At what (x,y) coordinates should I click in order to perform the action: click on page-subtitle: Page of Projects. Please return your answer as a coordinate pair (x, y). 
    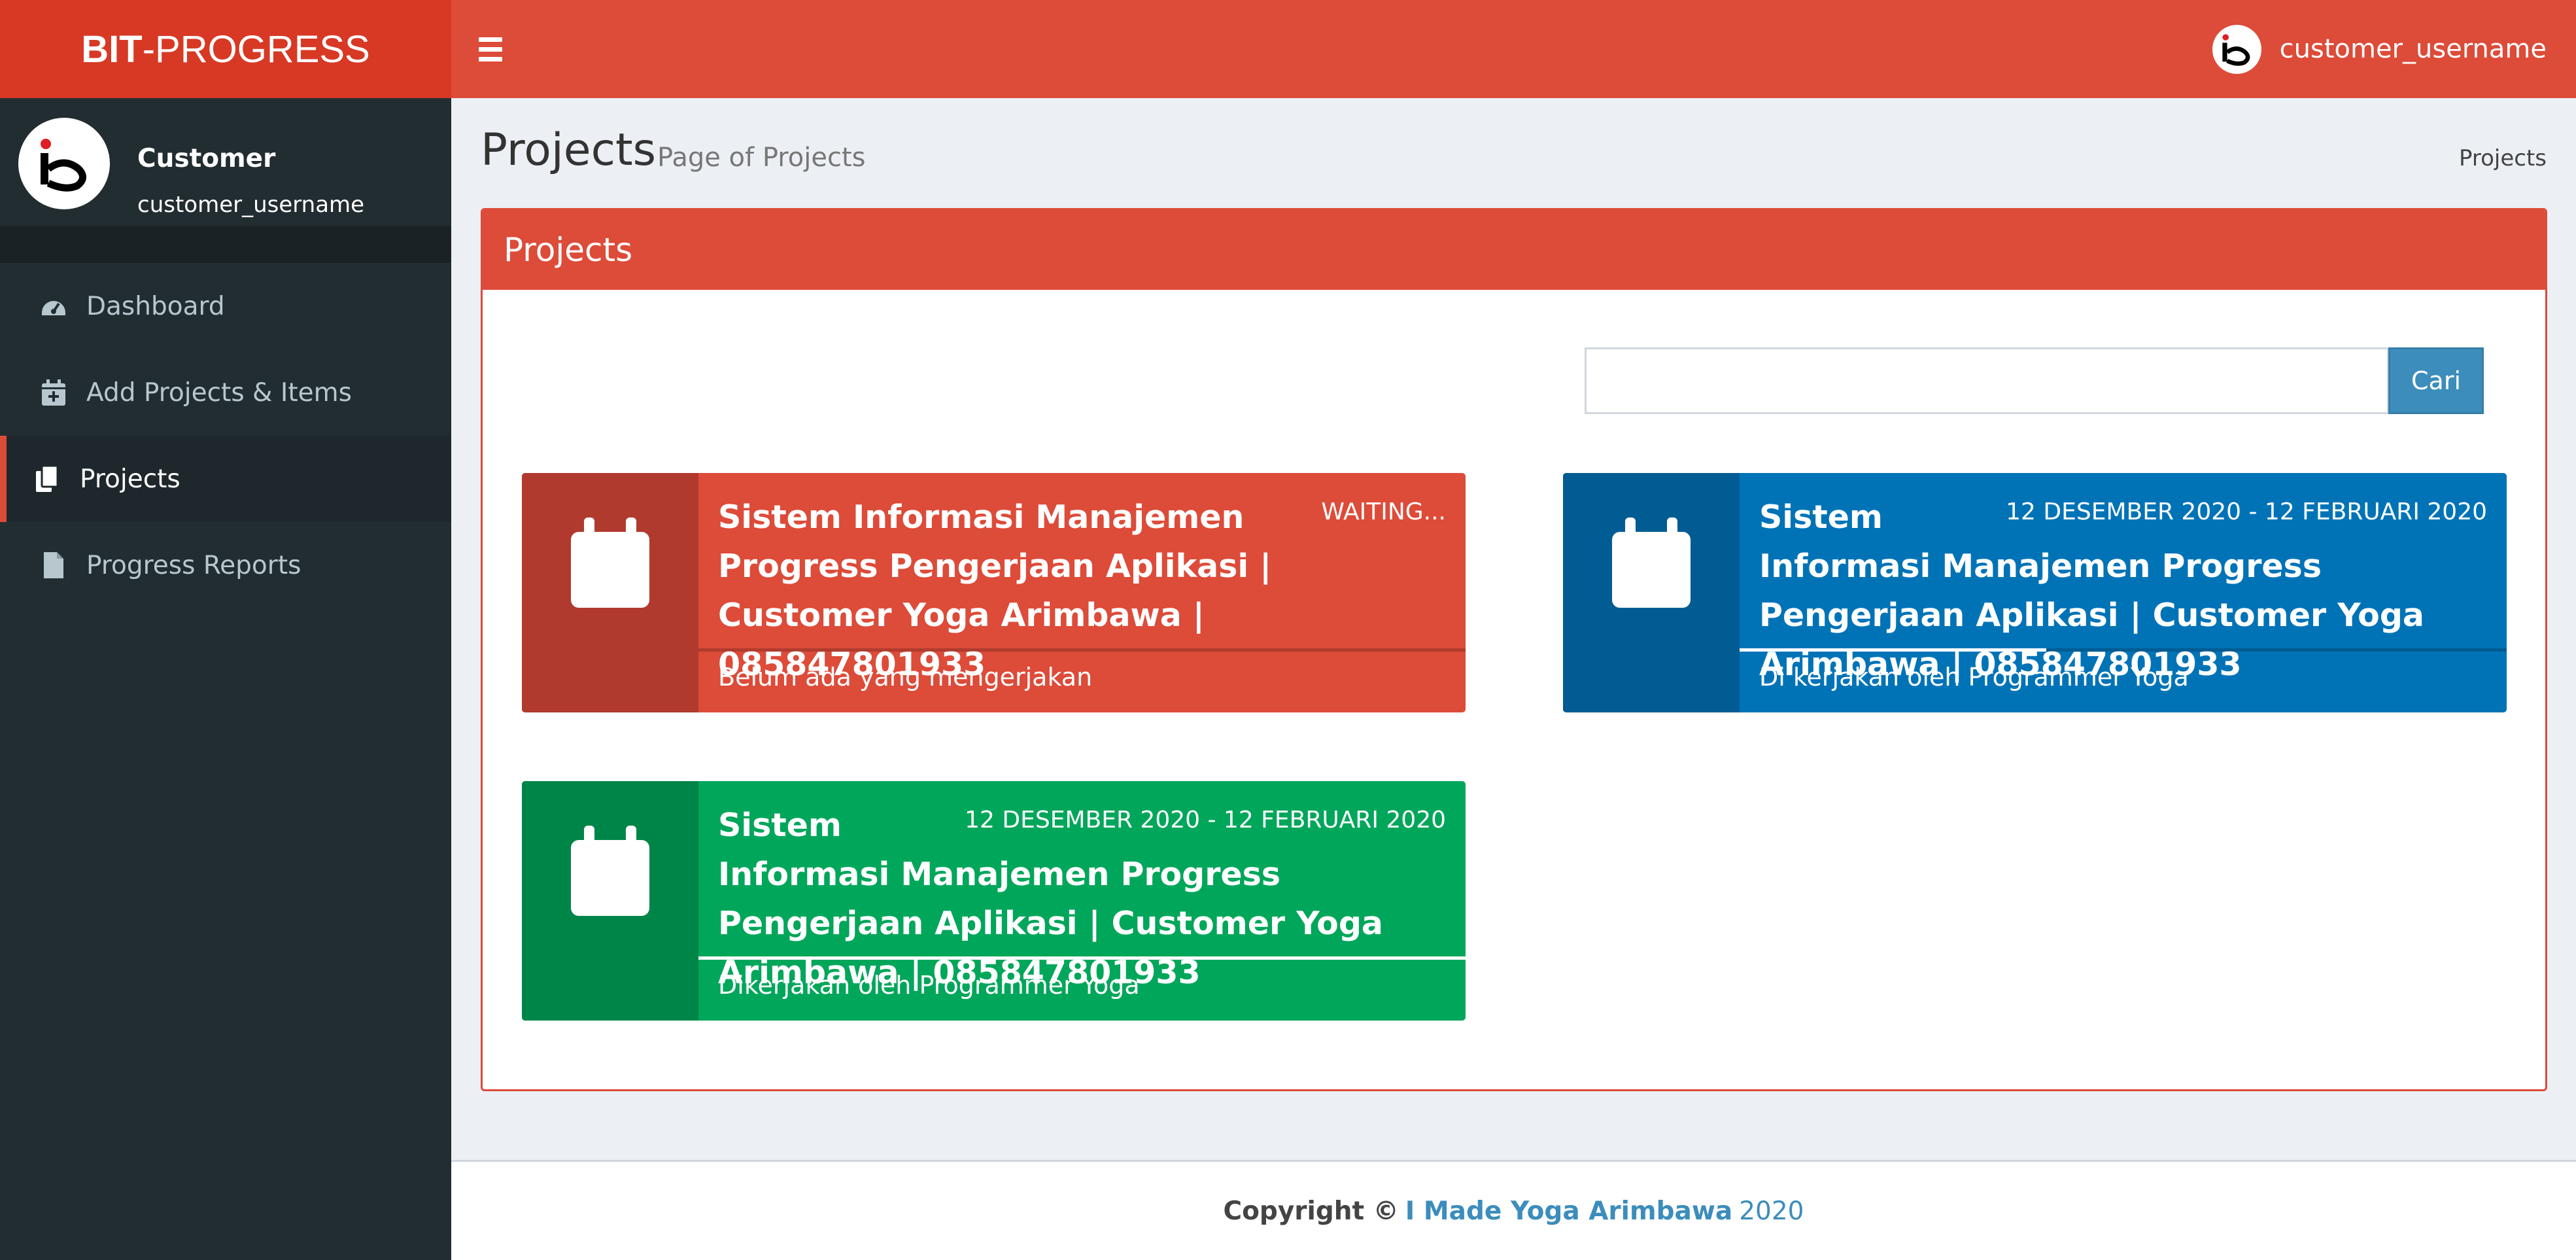
    Looking at the image, I should click on (762, 158).